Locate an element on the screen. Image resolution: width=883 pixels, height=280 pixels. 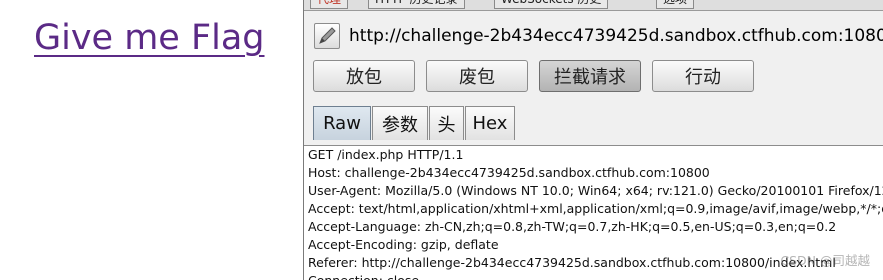
give-me-flag-link: Give me Flag is located at coordinates (149, 38).